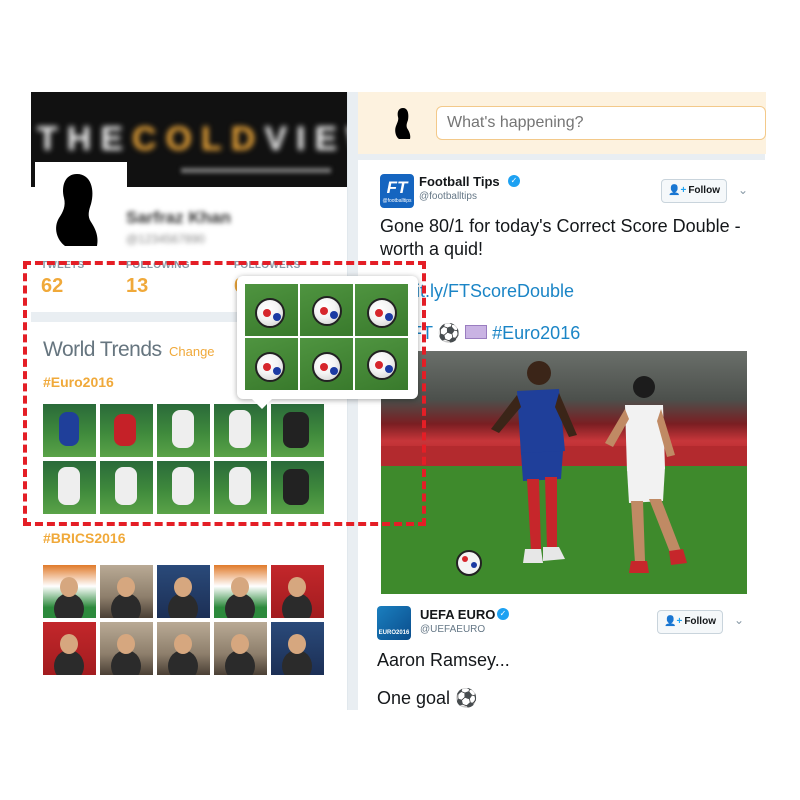  What do you see at coordinates (262, 404) in the screenshot?
I see `popup-pointer` at bounding box center [262, 404].